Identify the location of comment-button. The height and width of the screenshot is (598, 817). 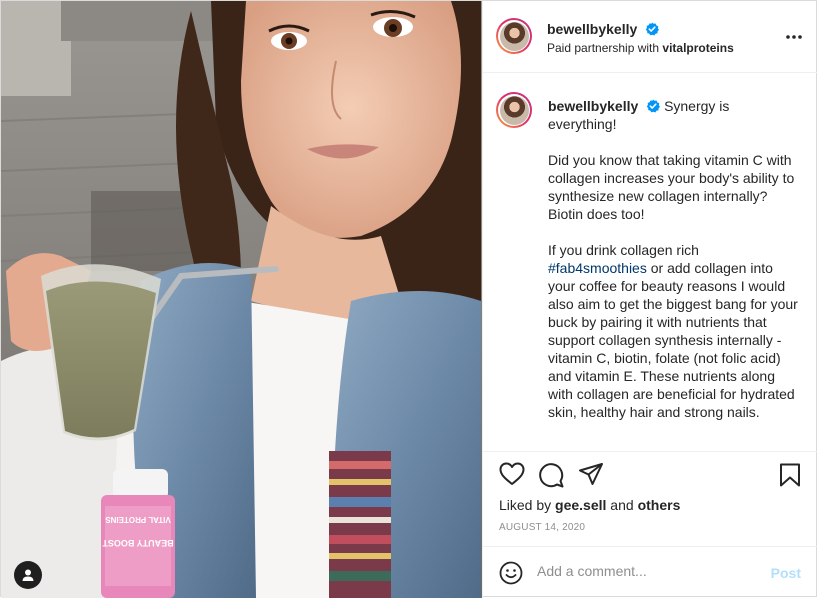
(551, 477).